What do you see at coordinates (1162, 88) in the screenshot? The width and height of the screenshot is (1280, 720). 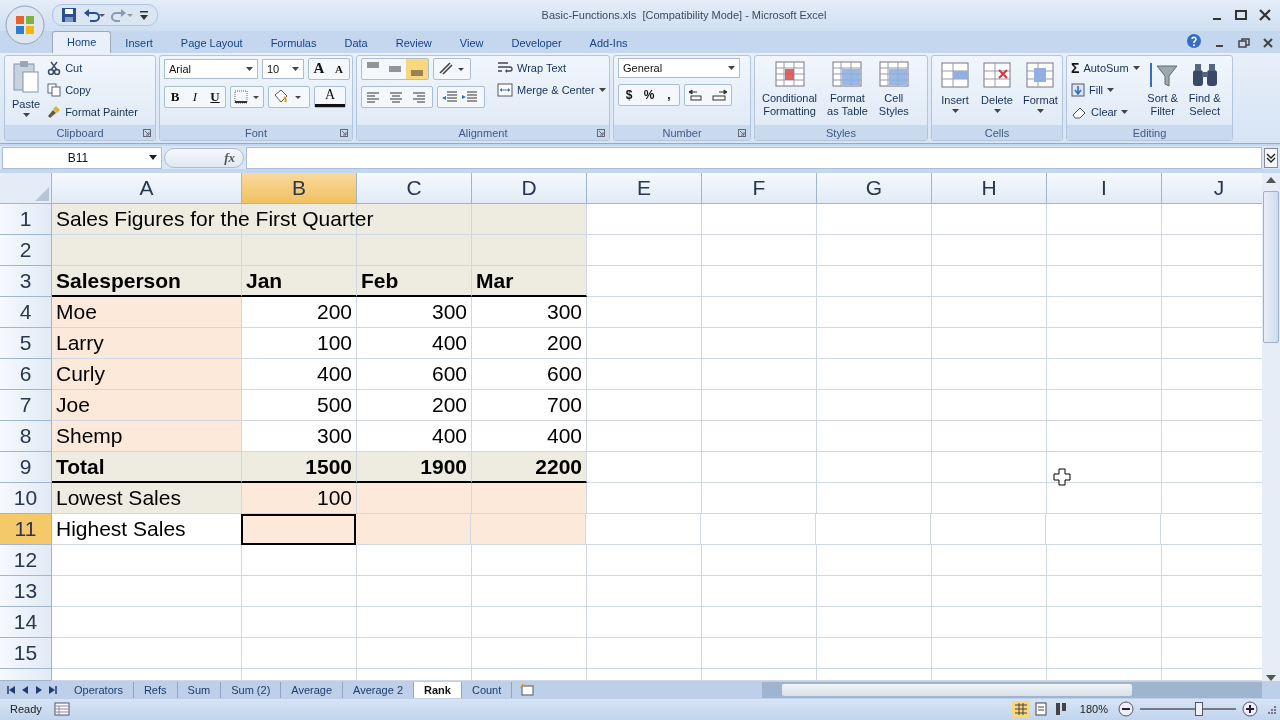 I see `editing-button: Sort & Filter` at bounding box center [1162, 88].